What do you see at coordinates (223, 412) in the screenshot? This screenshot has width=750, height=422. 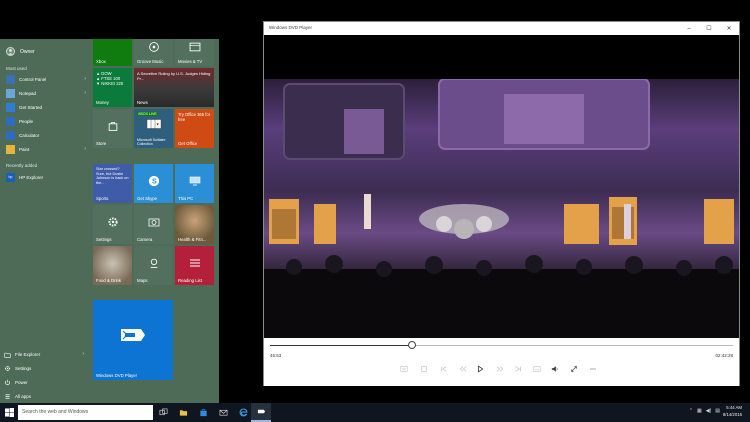 I see `taskbar-mail` at bounding box center [223, 412].